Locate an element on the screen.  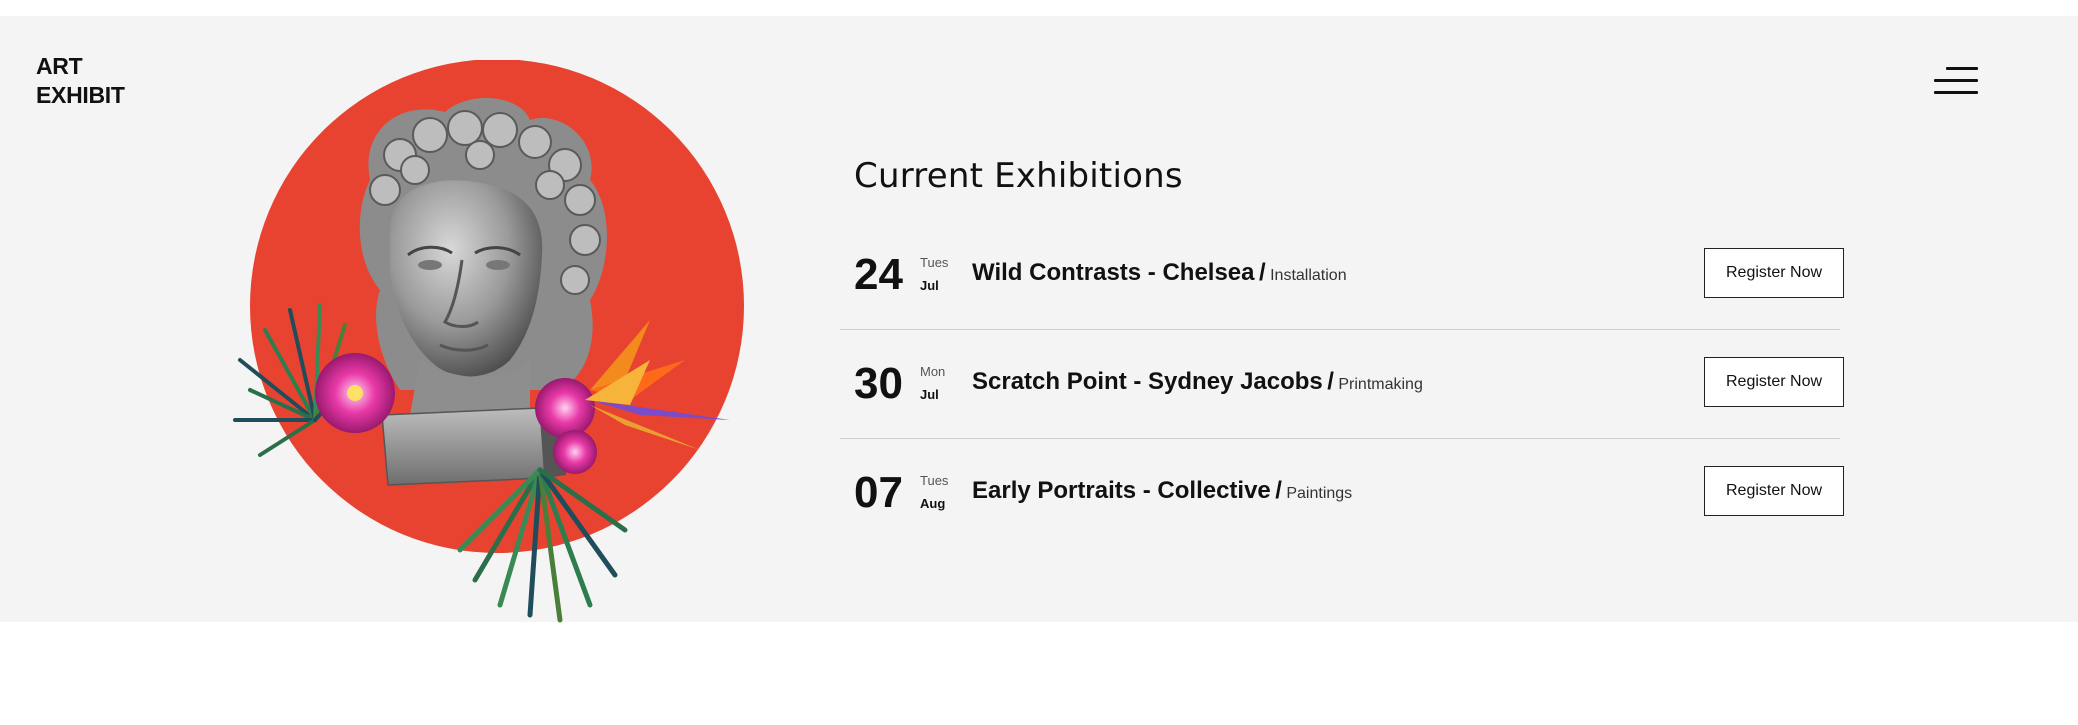
site-logo: ART EXHIBIT is located at coordinates (80, 81).